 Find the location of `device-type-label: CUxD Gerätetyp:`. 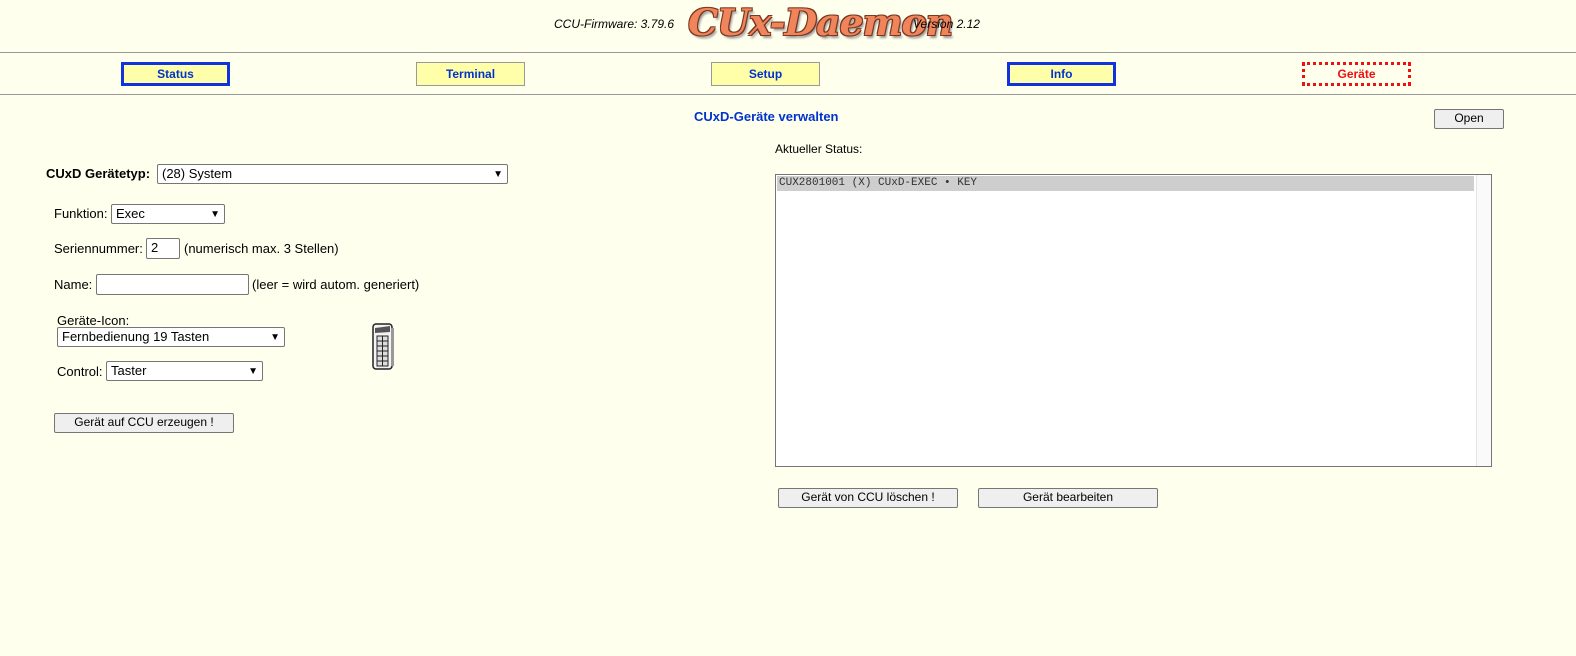

device-type-label: CUxD Gerätetyp: is located at coordinates (98, 173).